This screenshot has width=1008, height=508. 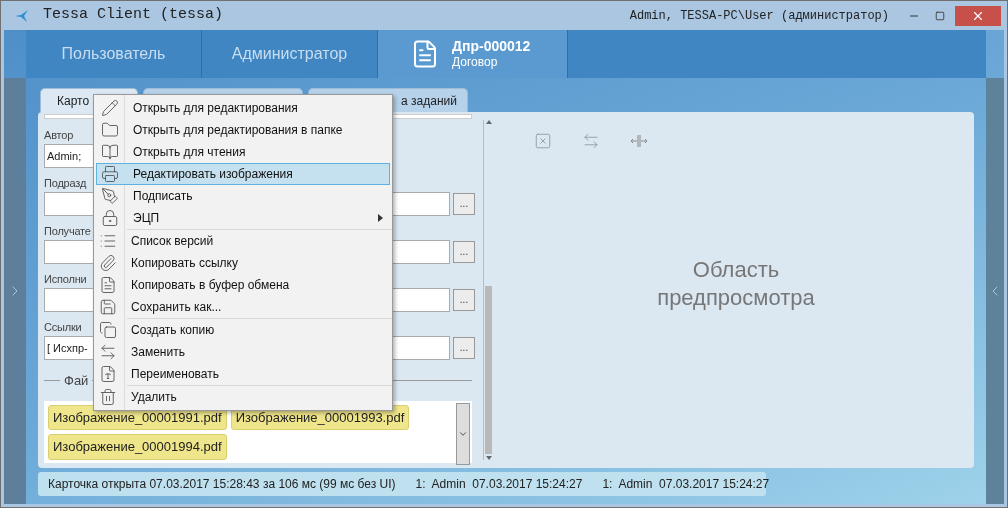 I want to click on menu-item: Список версий, so click(x=242, y=241).